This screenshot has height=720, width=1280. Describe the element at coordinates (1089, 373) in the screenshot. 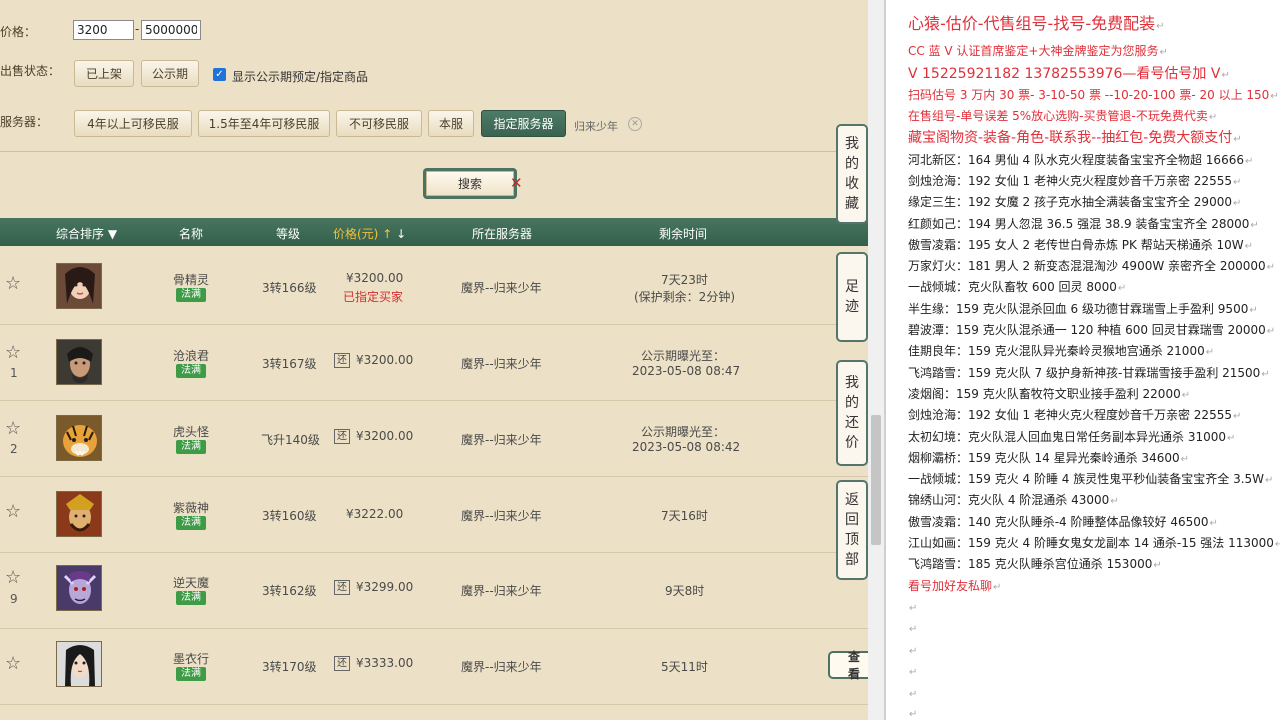

I see `notes-line: 飞鸿踏雪：159 克火队 7 级护身新神孩-甘霖瑞雪接手盈利 21500↵` at that location.